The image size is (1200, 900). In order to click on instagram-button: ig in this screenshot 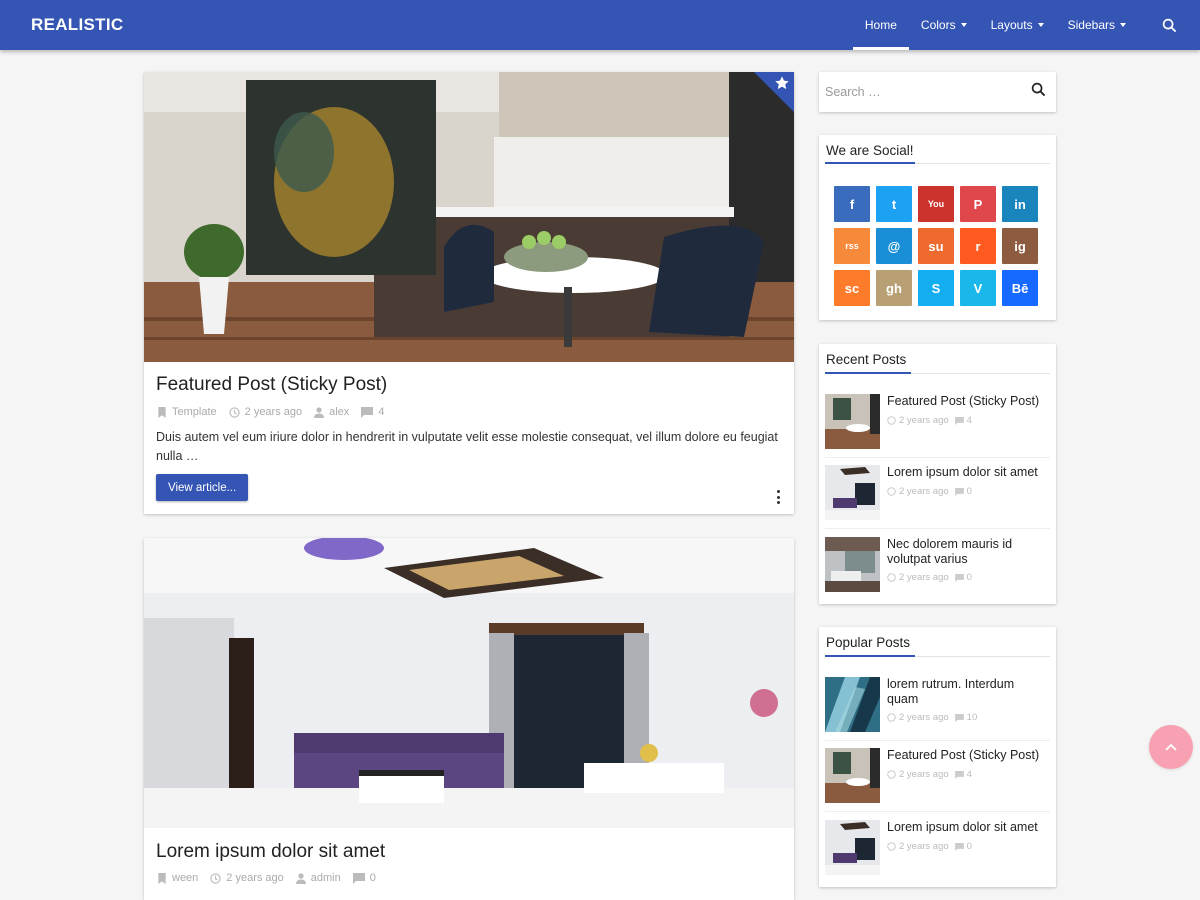, I will do `click(1020, 246)`.